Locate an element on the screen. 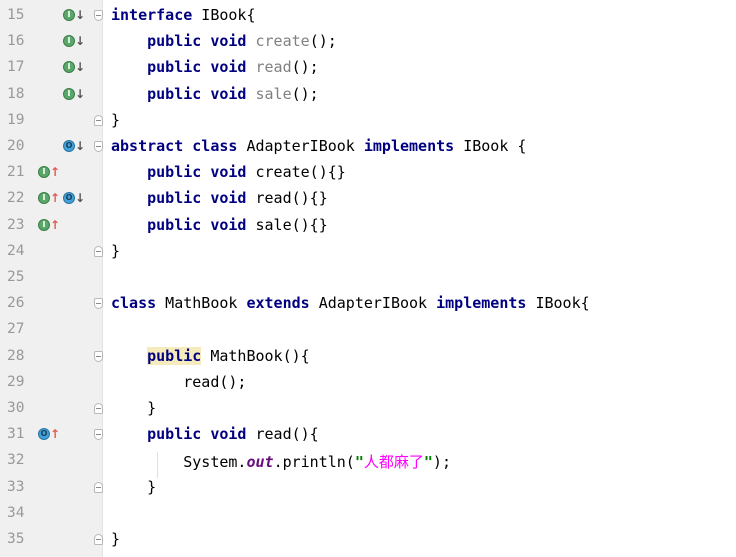 The width and height of the screenshot is (736, 557). code-line-16: 16 I ↓ public void create(); is located at coordinates (368, 42).